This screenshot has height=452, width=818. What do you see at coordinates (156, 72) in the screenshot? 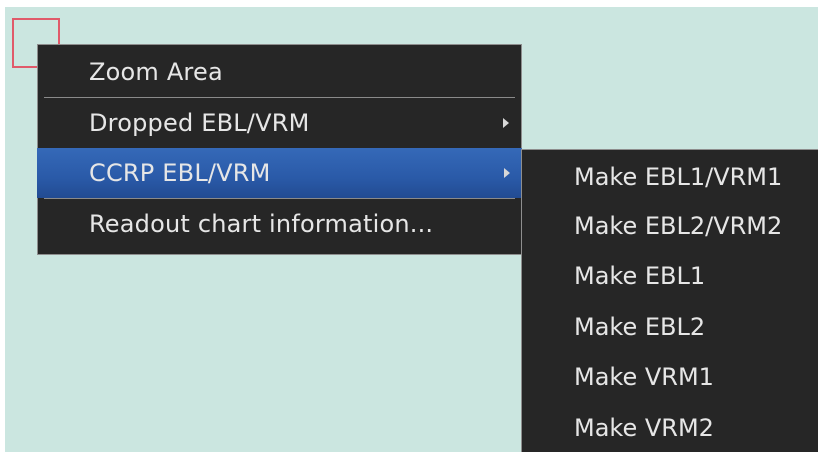
I see `menu-item-label: Zoom Area` at bounding box center [156, 72].